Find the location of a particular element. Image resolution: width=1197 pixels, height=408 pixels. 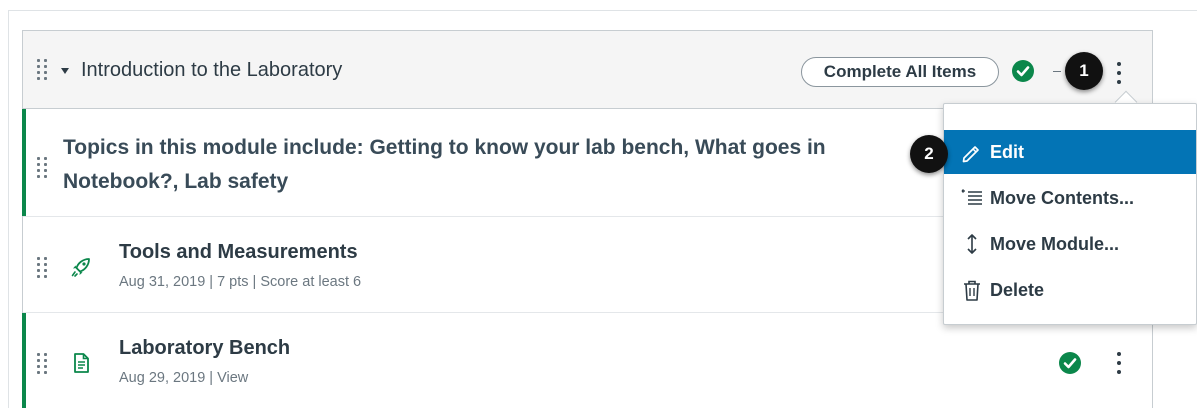

move-vertical-icon is located at coordinates (972, 244).